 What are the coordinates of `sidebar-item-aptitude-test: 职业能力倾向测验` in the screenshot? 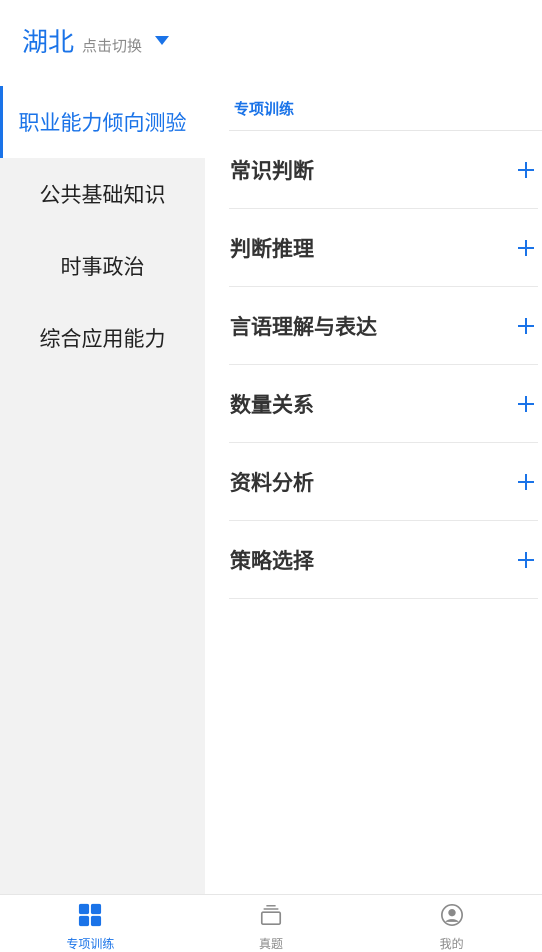 It's located at (102, 122).